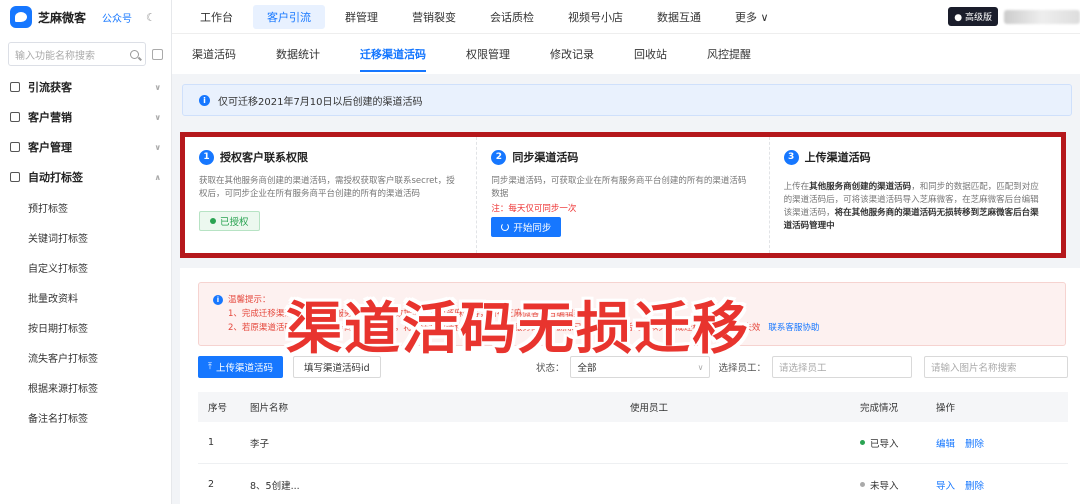 The image size is (1080, 504). I want to click on table-header: 序号 图片名称 使用员工 完成情况 操作, so click(633, 407).